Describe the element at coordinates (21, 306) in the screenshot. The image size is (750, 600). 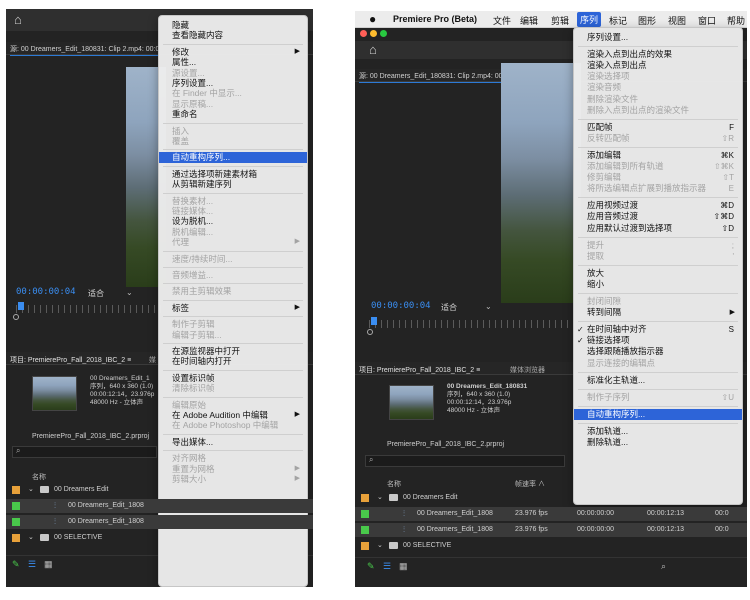
I see `left-playhead` at that location.